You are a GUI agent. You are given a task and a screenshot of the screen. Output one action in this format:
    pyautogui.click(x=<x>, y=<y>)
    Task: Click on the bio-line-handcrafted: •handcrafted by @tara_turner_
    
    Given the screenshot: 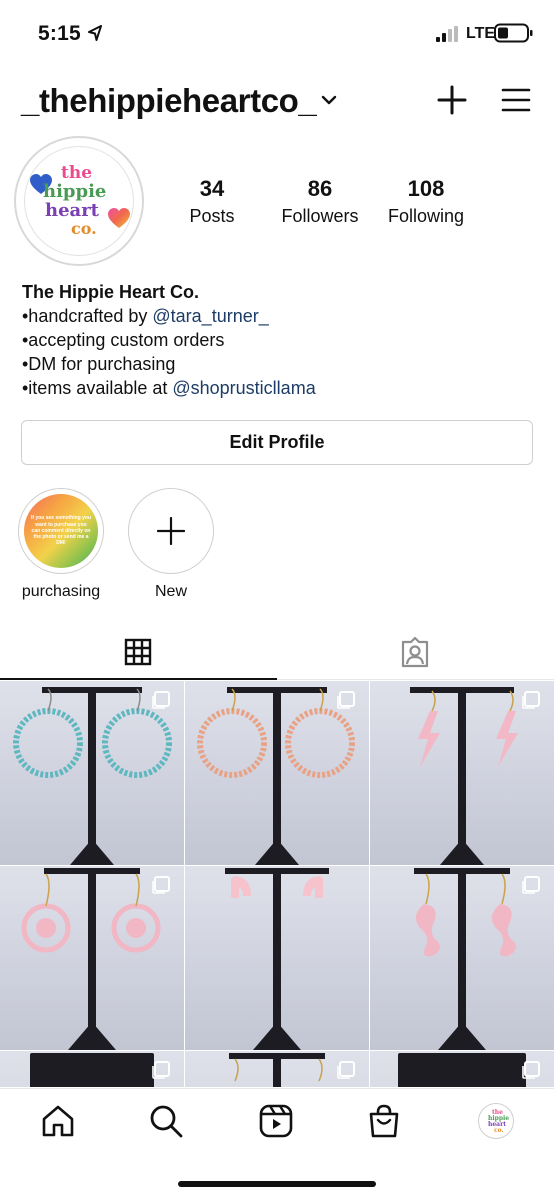 What is the action you would take?
    pyautogui.click(x=277, y=316)
    